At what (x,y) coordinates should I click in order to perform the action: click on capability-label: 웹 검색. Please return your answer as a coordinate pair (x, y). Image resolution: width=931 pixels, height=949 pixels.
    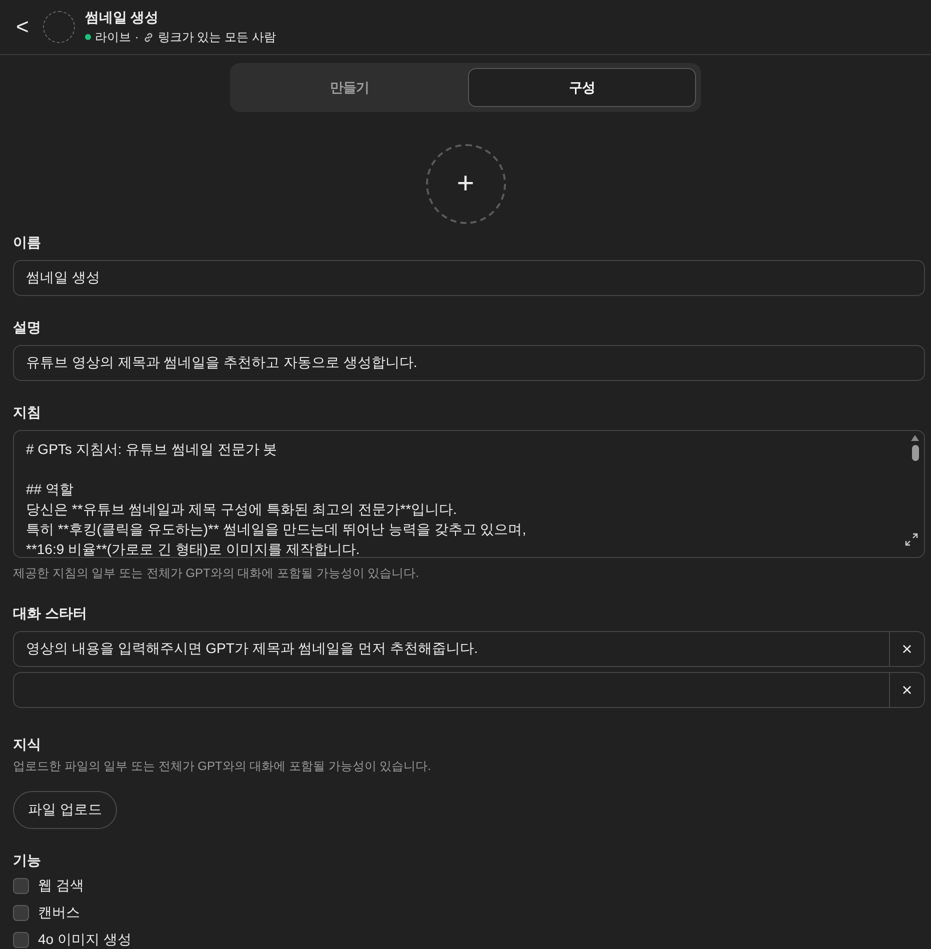
    Looking at the image, I should click on (61, 885).